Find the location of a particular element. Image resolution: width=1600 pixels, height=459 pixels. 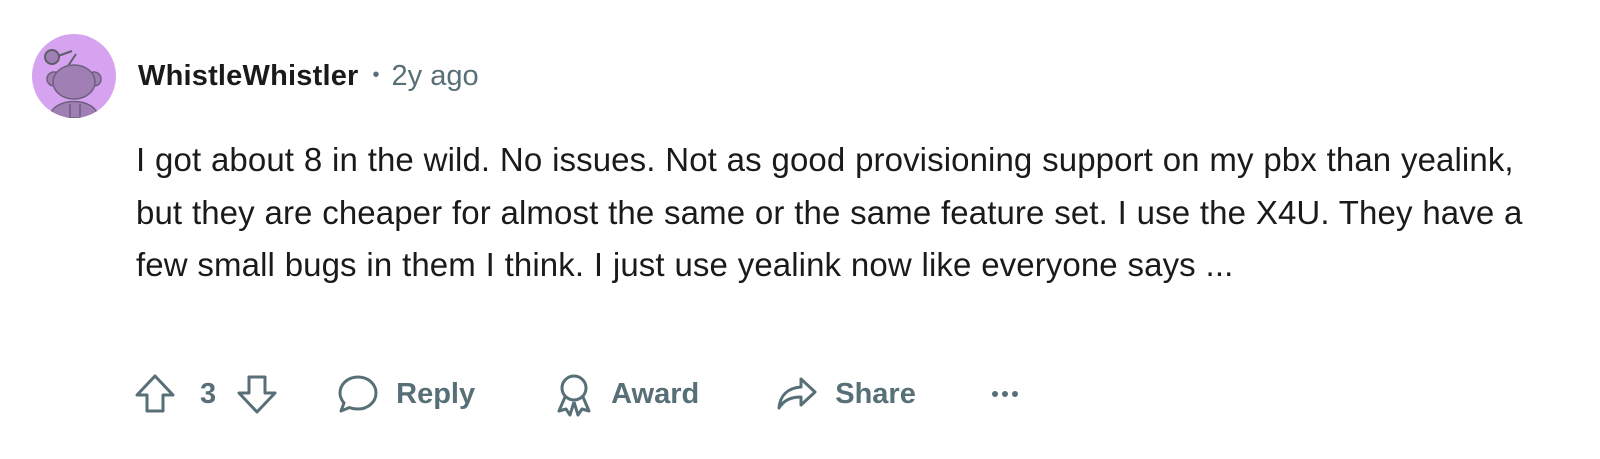

speech-bubble-icon is located at coordinates (358, 394).